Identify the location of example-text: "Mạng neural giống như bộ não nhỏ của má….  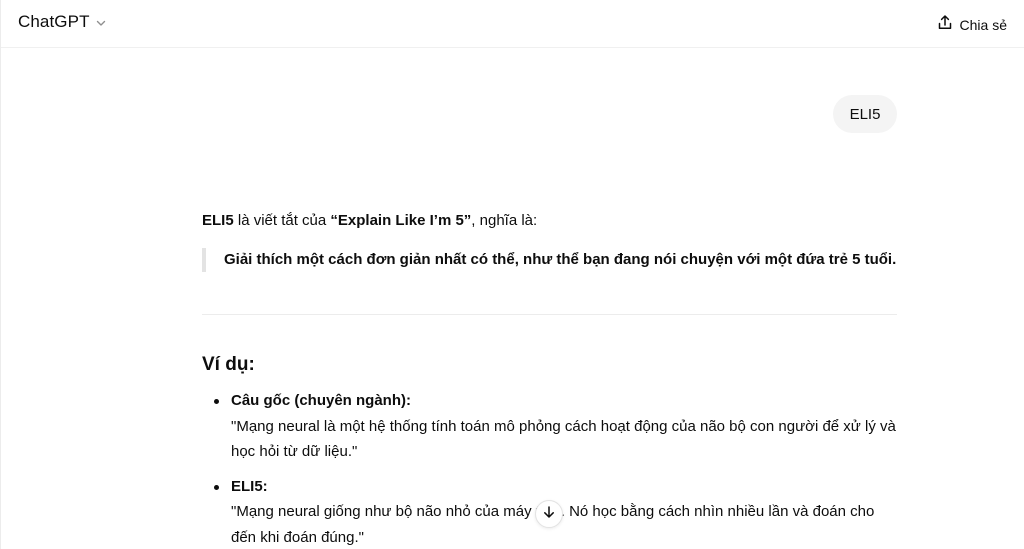
(553, 524).